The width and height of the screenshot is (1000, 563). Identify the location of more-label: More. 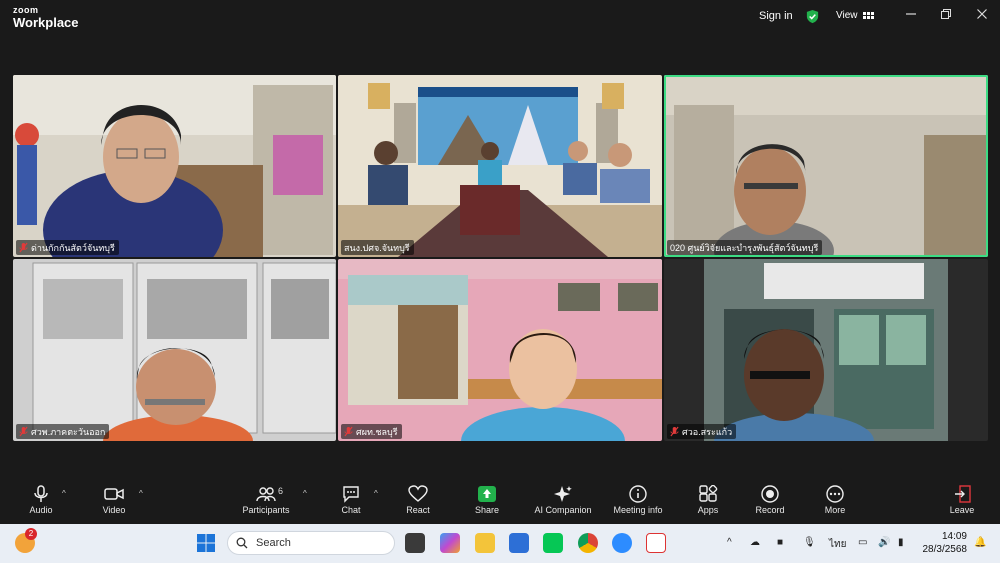
(835, 510).